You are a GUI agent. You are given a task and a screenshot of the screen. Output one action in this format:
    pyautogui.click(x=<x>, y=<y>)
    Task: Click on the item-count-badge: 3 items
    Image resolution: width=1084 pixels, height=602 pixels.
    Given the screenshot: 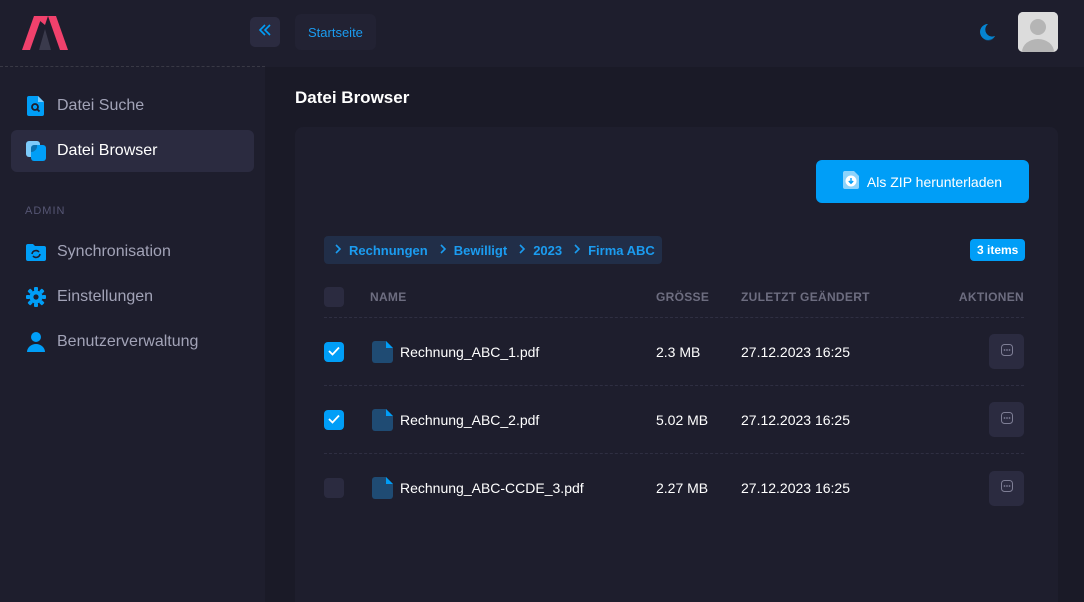 What is the action you would take?
    pyautogui.click(x=998, y=250)
    